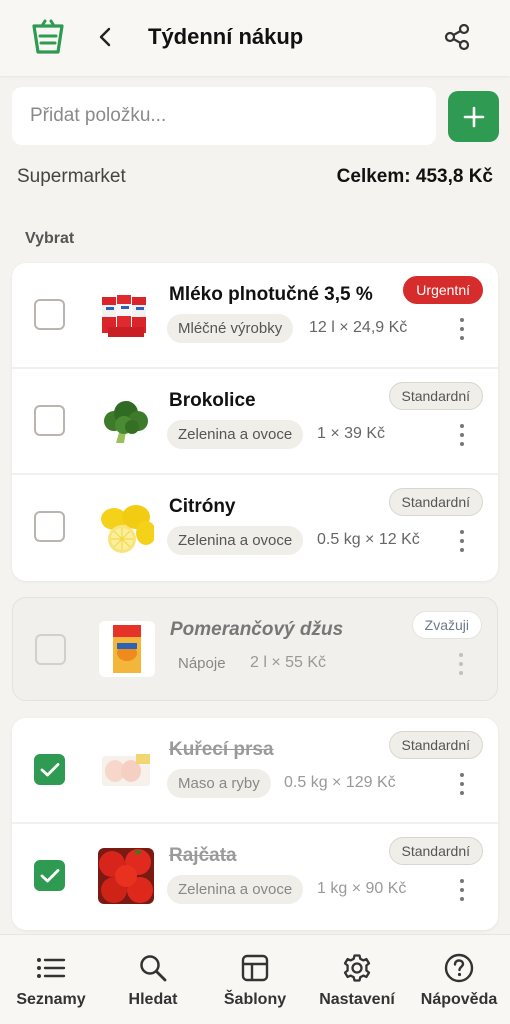 The image size is (510, 1024). Describe the element at coordinates (257, 629) in the screenshot. I see `item-name: Pomerančový džus` at that location.